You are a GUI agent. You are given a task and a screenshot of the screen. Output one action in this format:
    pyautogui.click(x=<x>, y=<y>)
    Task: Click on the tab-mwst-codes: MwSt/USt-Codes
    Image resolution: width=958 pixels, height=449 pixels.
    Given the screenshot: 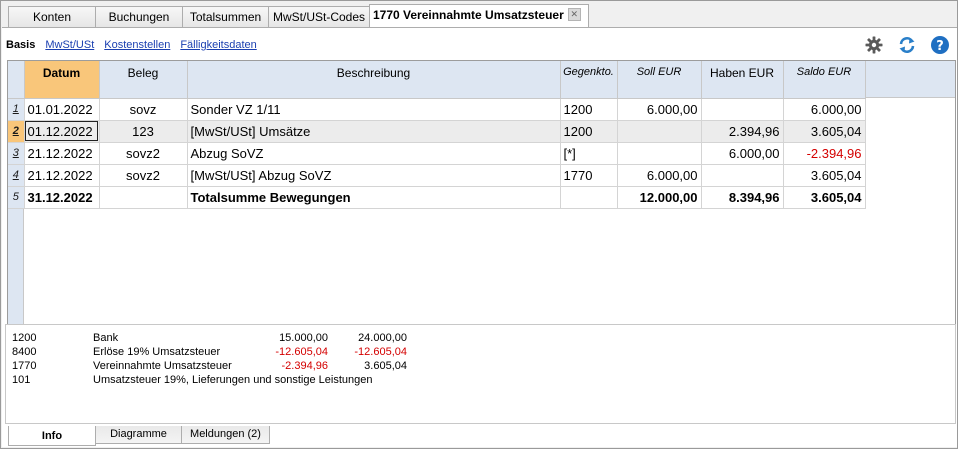 What is the action you would take?
    pyautogui.click(x=319, y=16)
    